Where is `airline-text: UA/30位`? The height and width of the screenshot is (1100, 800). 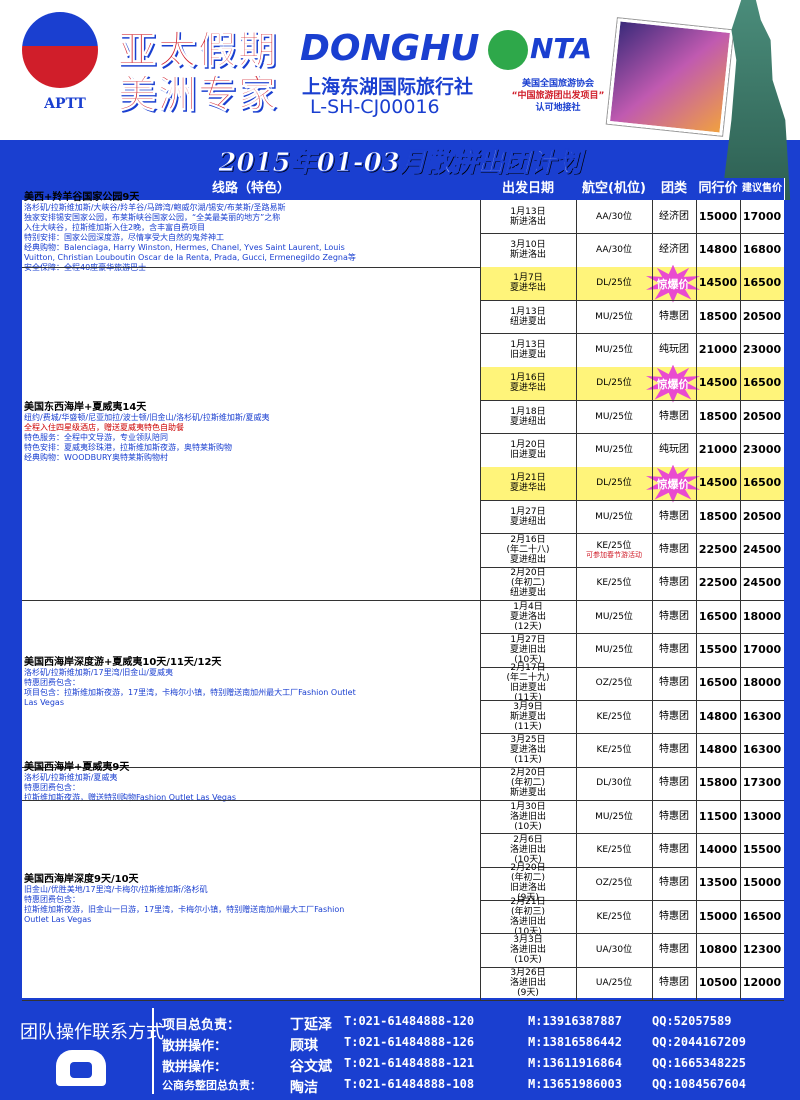 airline-text: UA/30位 is located at coordinates (614, 949).